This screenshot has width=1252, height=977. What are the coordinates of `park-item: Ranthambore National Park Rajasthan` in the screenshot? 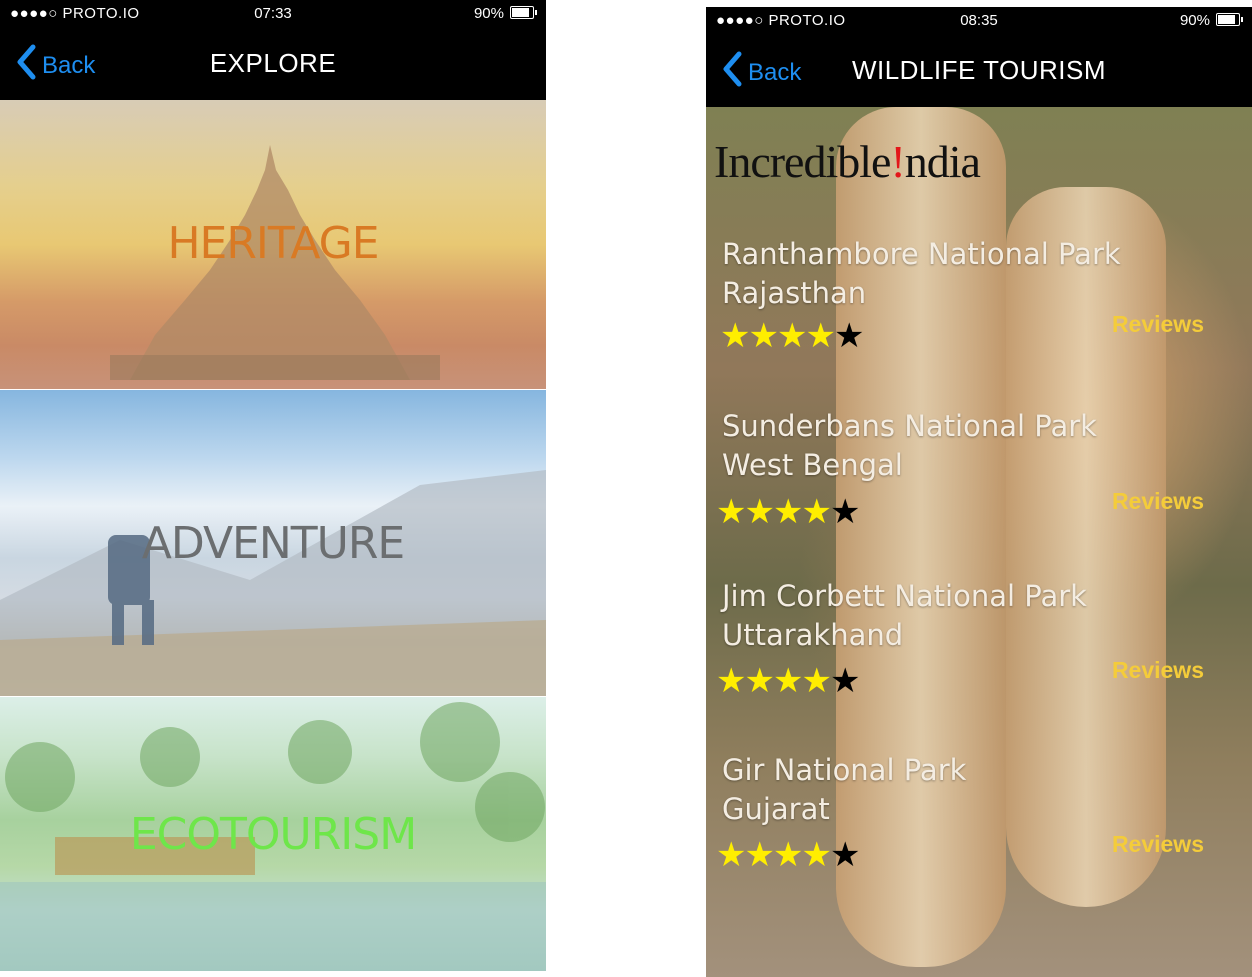 It's located at (932, 274).